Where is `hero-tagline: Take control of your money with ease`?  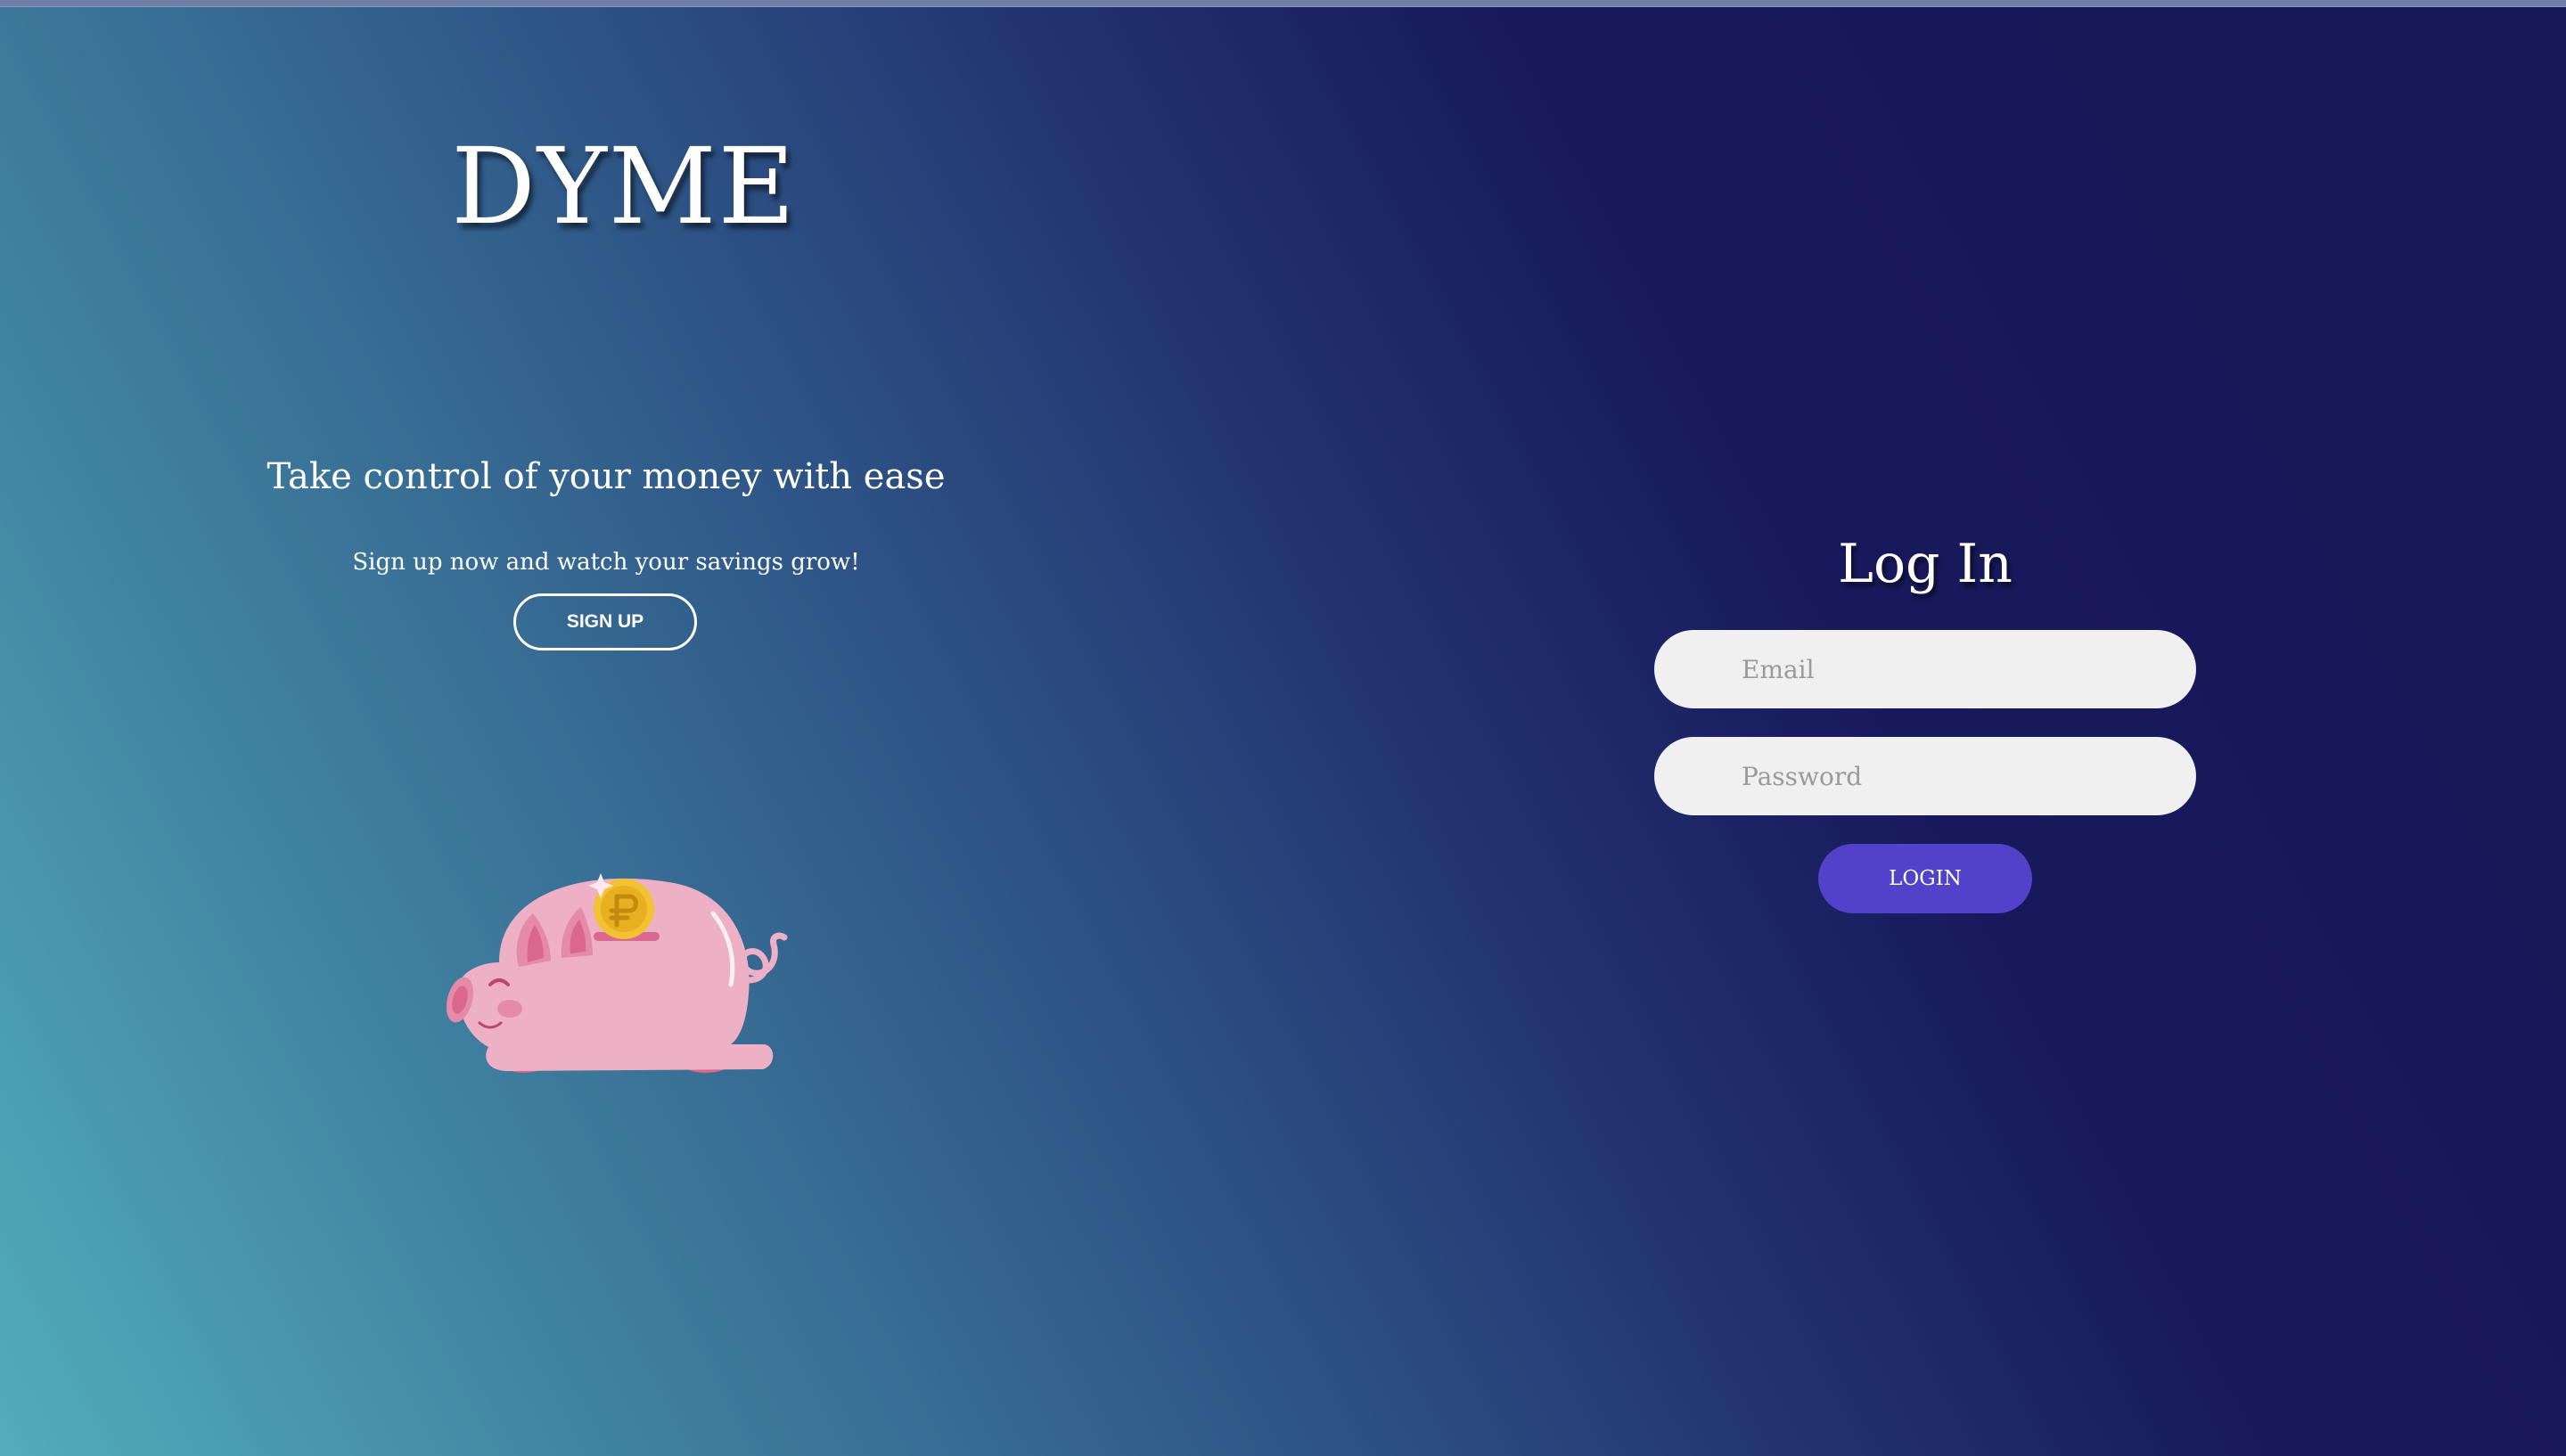
hero-tagline: Take control of your money with ease is located at coordinates (606, 476).